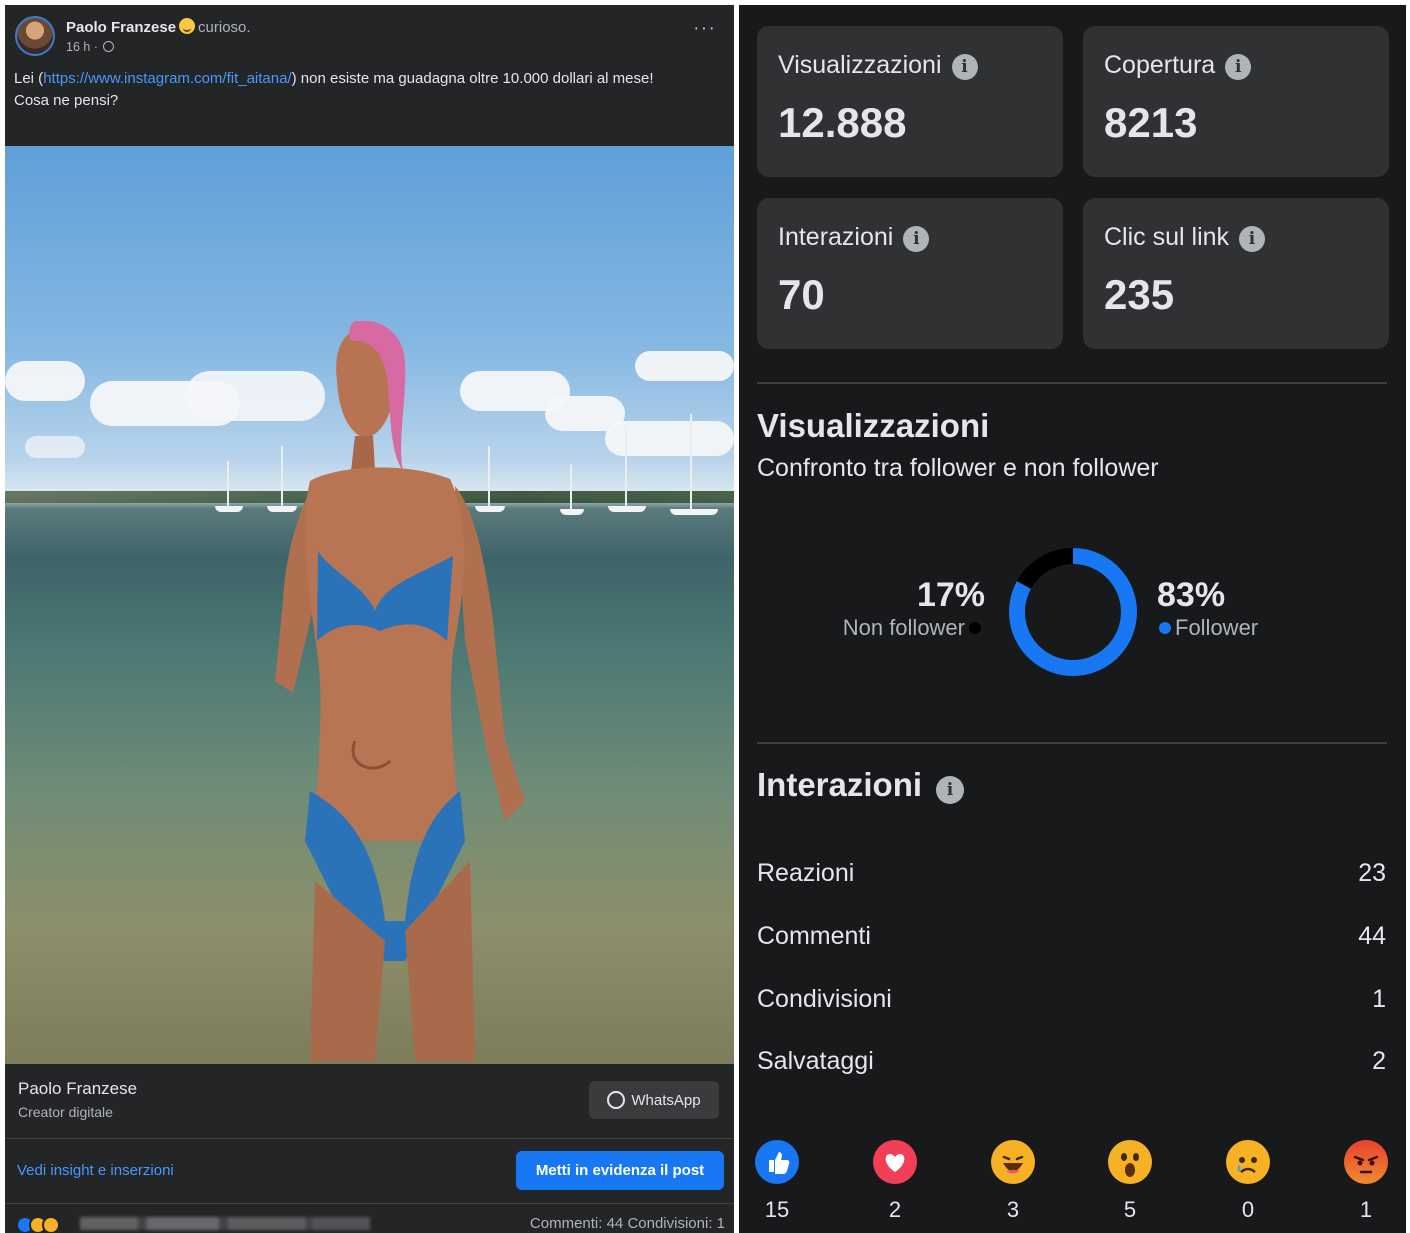 The width and height of the screenshot is (1410, 1233). I want to click on sad-icon, so click(1248, 1162).